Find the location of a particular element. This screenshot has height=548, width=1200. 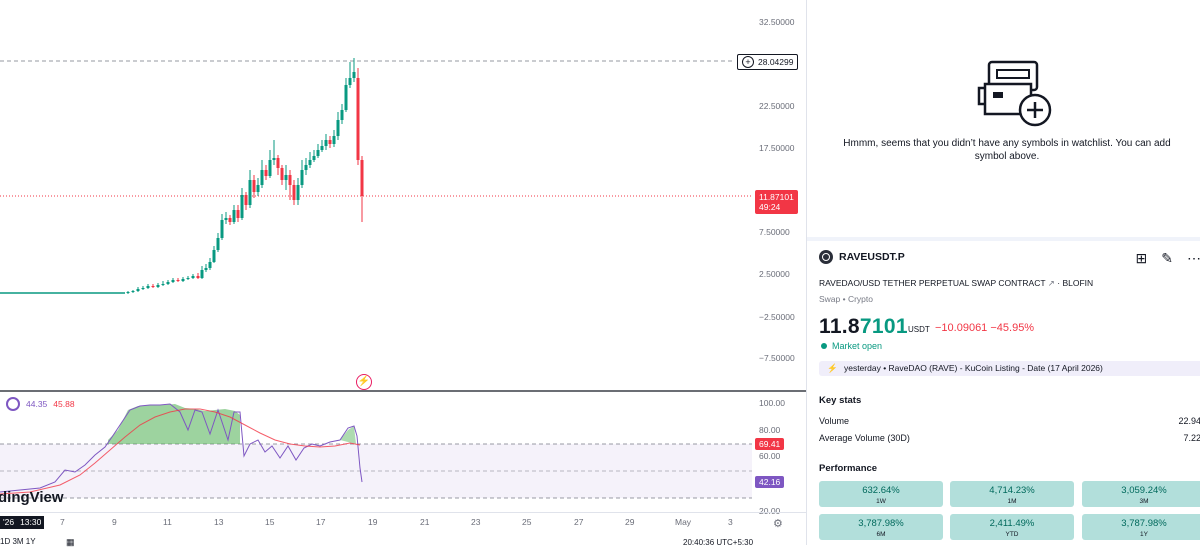

news-time: yesterday is located at coordinates (862, 368).